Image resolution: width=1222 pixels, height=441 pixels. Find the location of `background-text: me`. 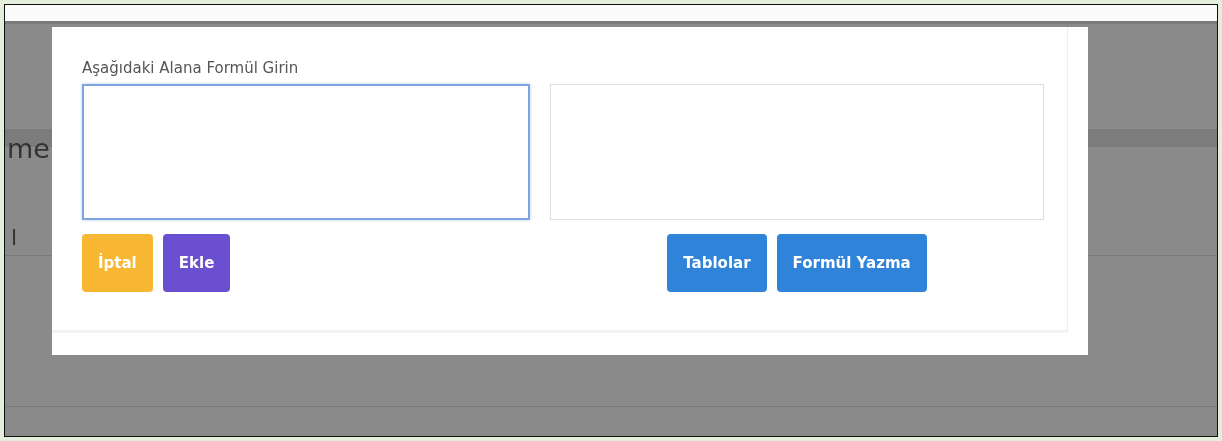

background-text: me is located at coordinates (28, 148).